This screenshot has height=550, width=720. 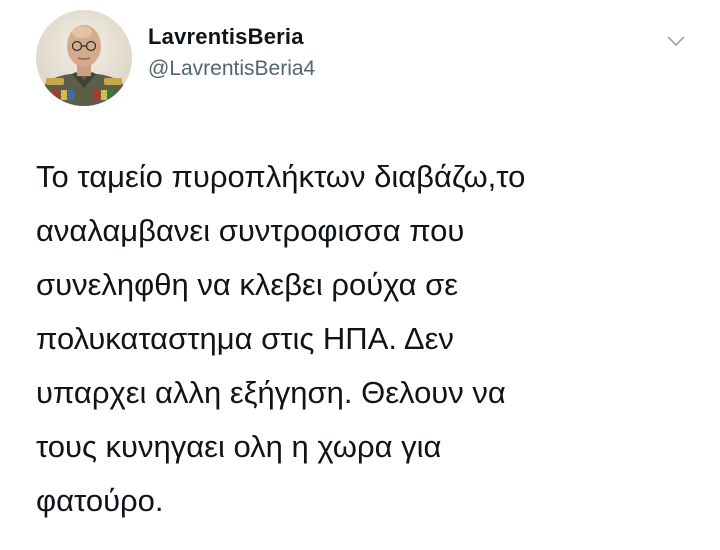 I want to click on tweet-text-line: υπαρχει αλλη εξήγηση. Θελουν να, so click(x=271, y=392).